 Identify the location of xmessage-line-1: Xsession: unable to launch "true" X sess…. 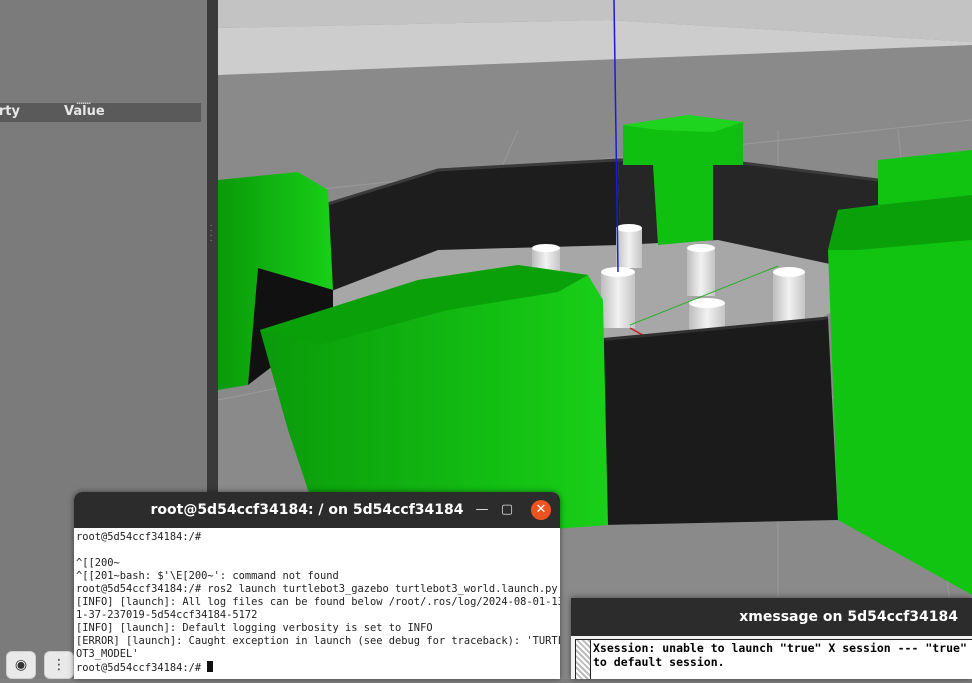
(780, 648).